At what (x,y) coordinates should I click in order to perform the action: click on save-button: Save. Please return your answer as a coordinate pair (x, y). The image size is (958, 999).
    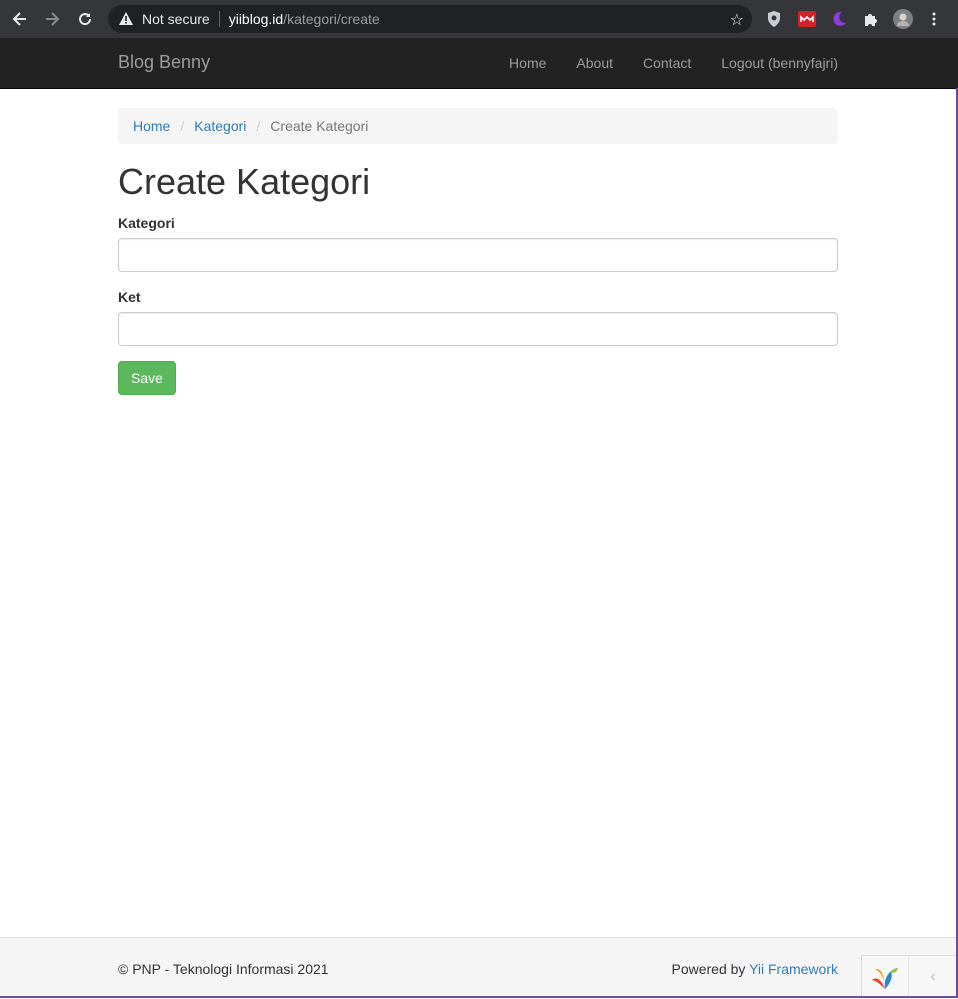
    Looking at the image, I should click on (147, 378).